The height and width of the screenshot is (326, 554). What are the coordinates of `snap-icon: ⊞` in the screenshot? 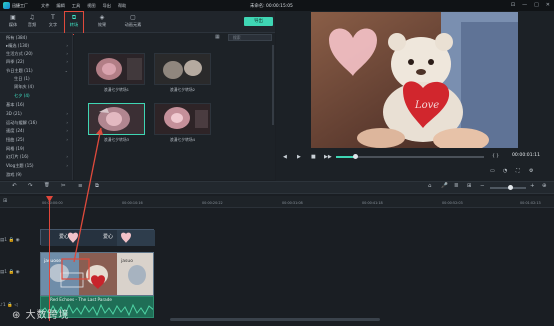 It's located at (469, 186).